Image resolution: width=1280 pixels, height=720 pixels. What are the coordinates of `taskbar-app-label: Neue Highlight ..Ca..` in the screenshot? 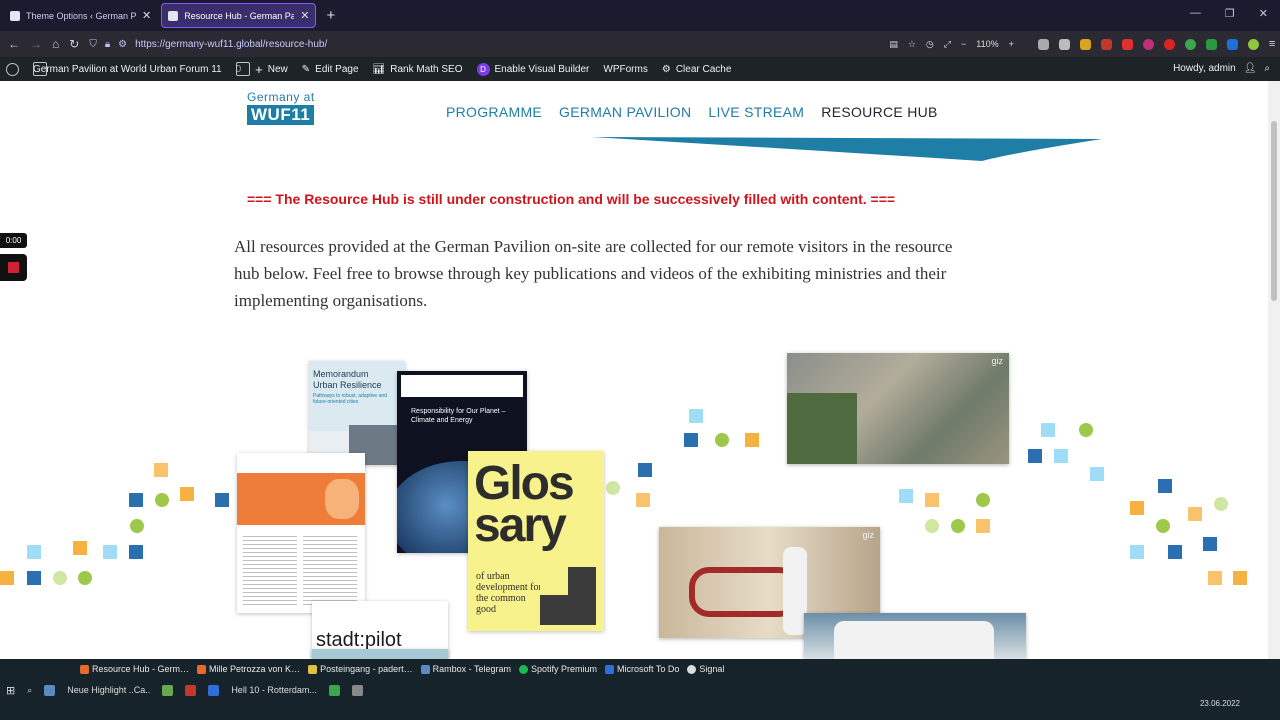 It's located at (108, 690).